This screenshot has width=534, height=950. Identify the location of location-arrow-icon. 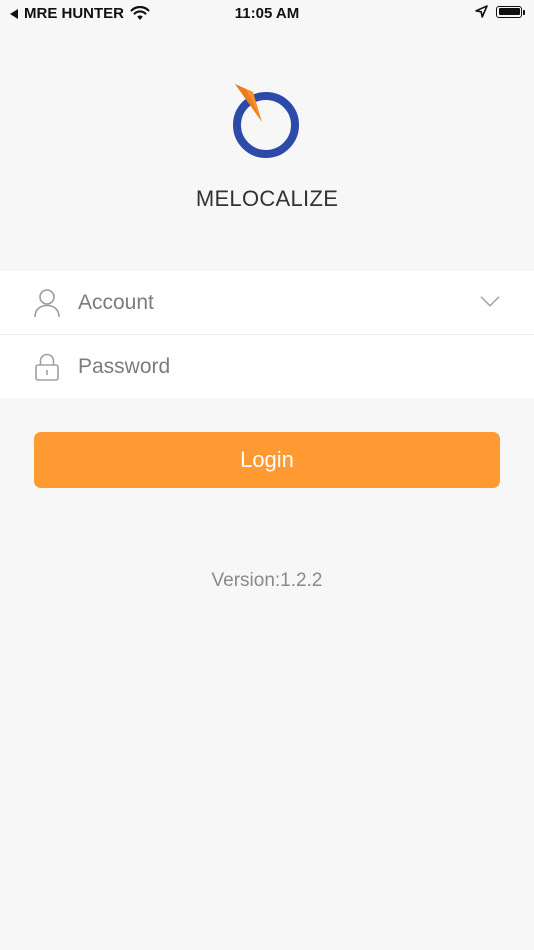
(481, 11).